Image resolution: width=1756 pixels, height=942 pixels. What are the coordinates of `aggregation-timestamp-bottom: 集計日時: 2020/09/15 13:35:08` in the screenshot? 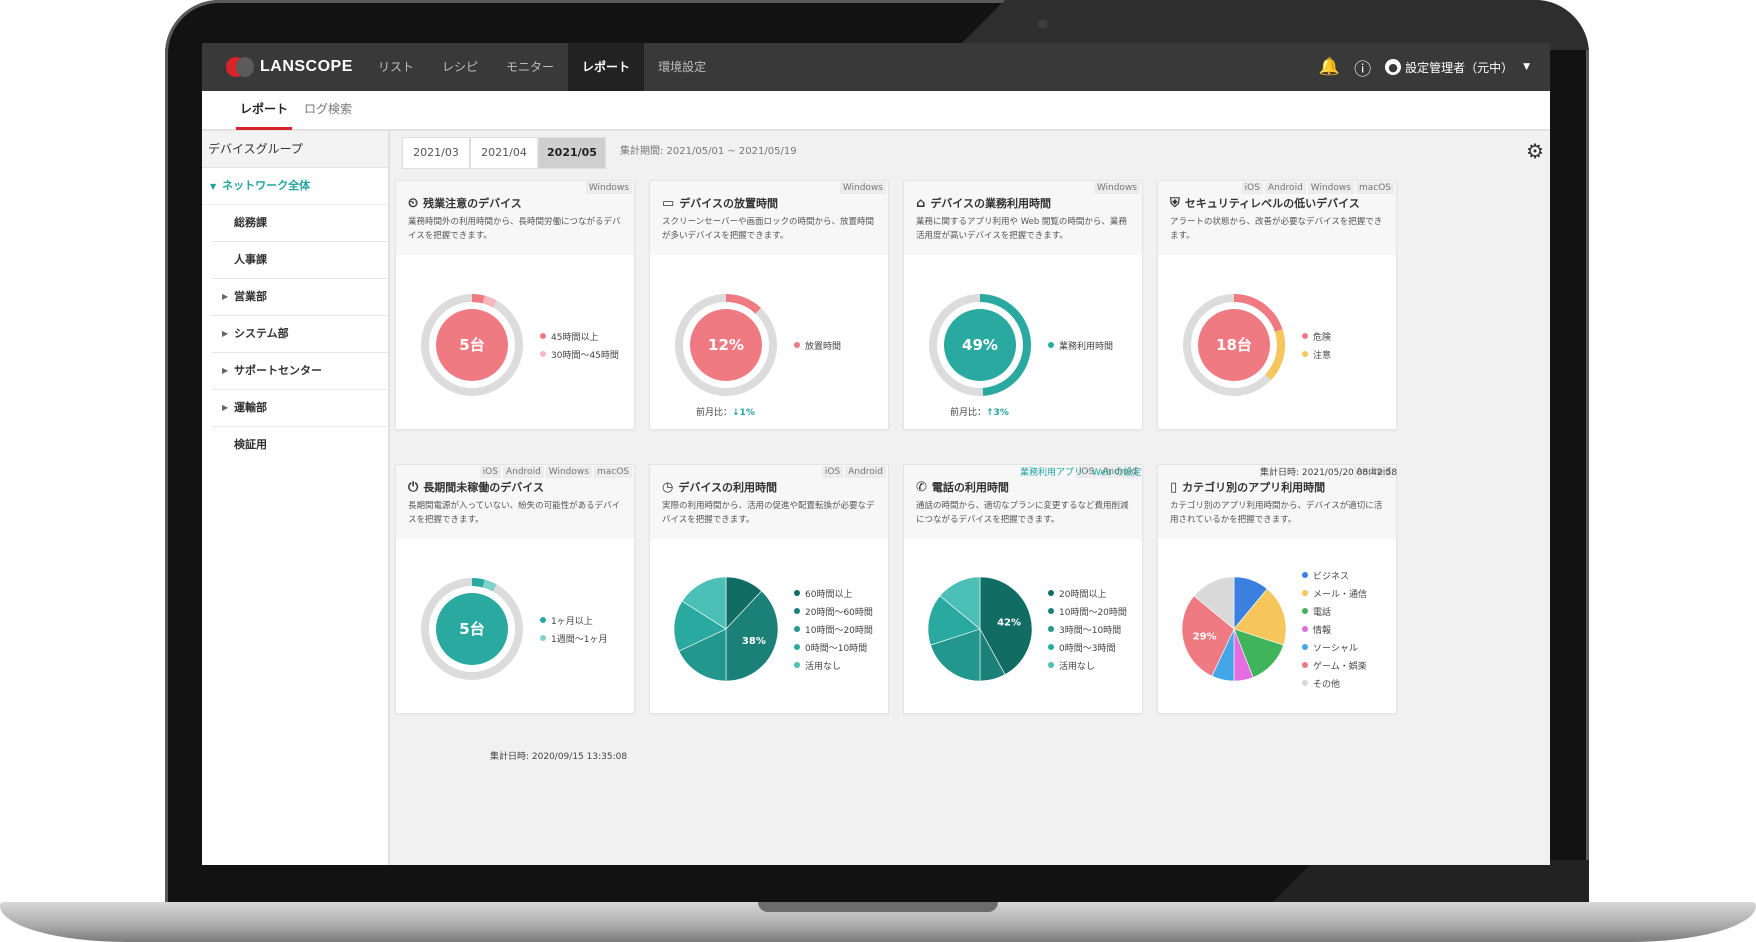 It's located at (559, 757).